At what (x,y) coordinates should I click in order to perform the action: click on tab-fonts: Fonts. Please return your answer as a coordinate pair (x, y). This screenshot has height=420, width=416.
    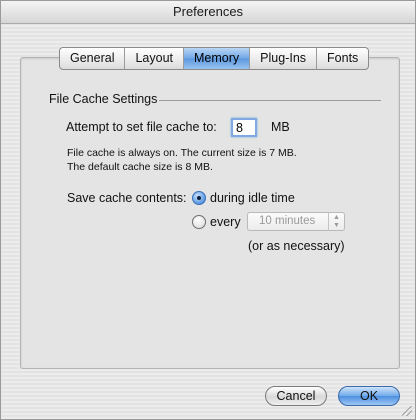
    Looking at the image, I should click on (342, 58).